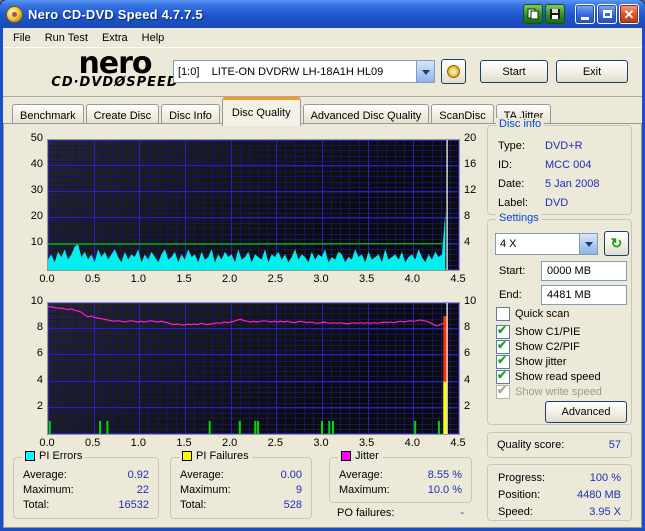 The image size is (645, 531). What do you see at coordinates (133, 505) in the screenshot?
I see `stats-row-value: 16532` at bounding box center [133, 505].